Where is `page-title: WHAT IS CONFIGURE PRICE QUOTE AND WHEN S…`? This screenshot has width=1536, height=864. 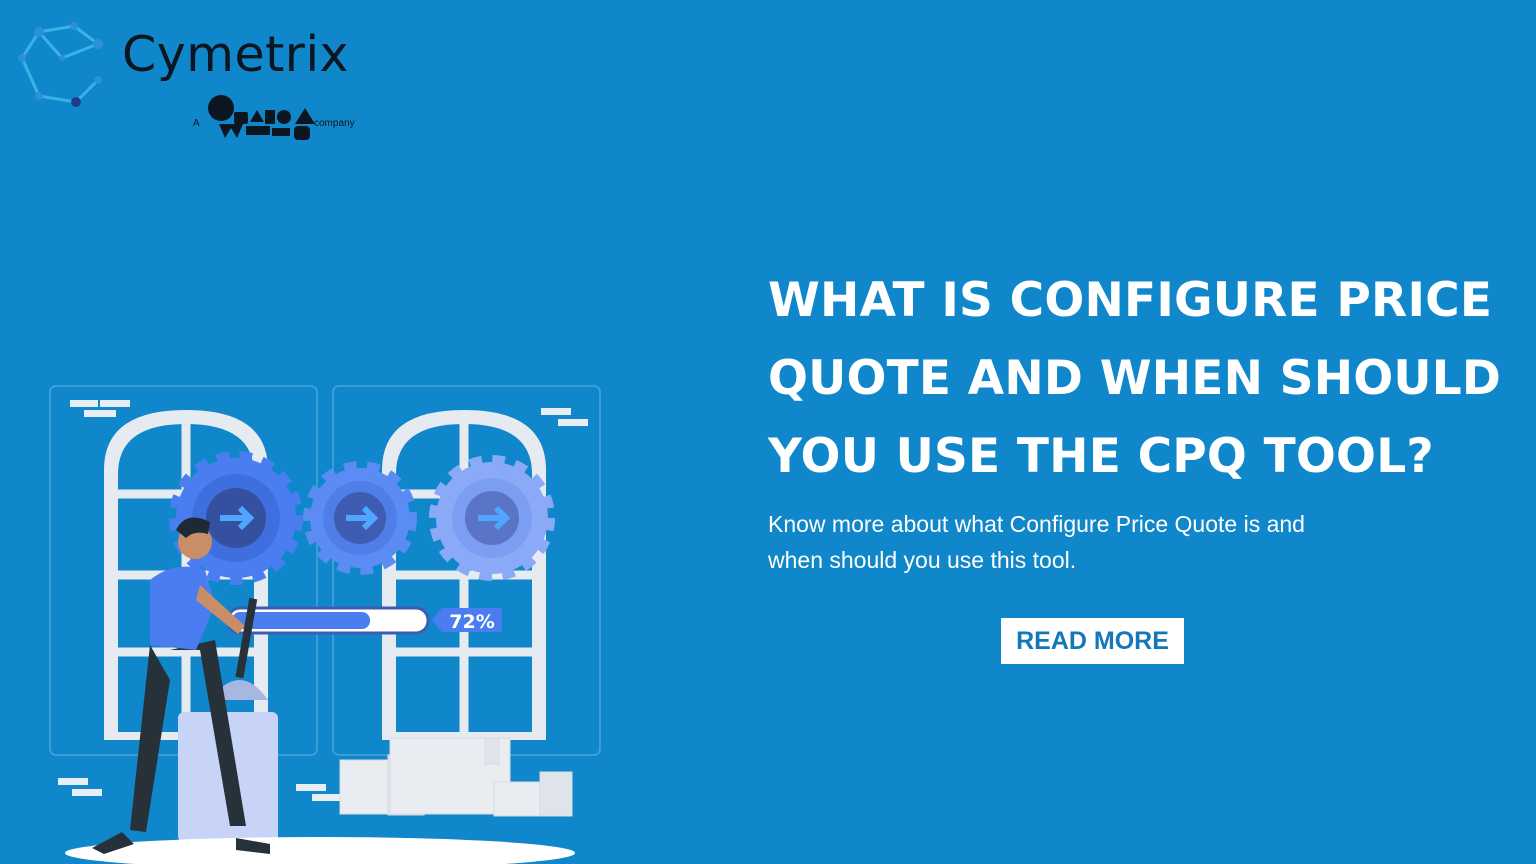 page-title: WHAT IS CONFIGURE PRICE QUOTE AND WHEN S… is located at coordinates (1135, 378).